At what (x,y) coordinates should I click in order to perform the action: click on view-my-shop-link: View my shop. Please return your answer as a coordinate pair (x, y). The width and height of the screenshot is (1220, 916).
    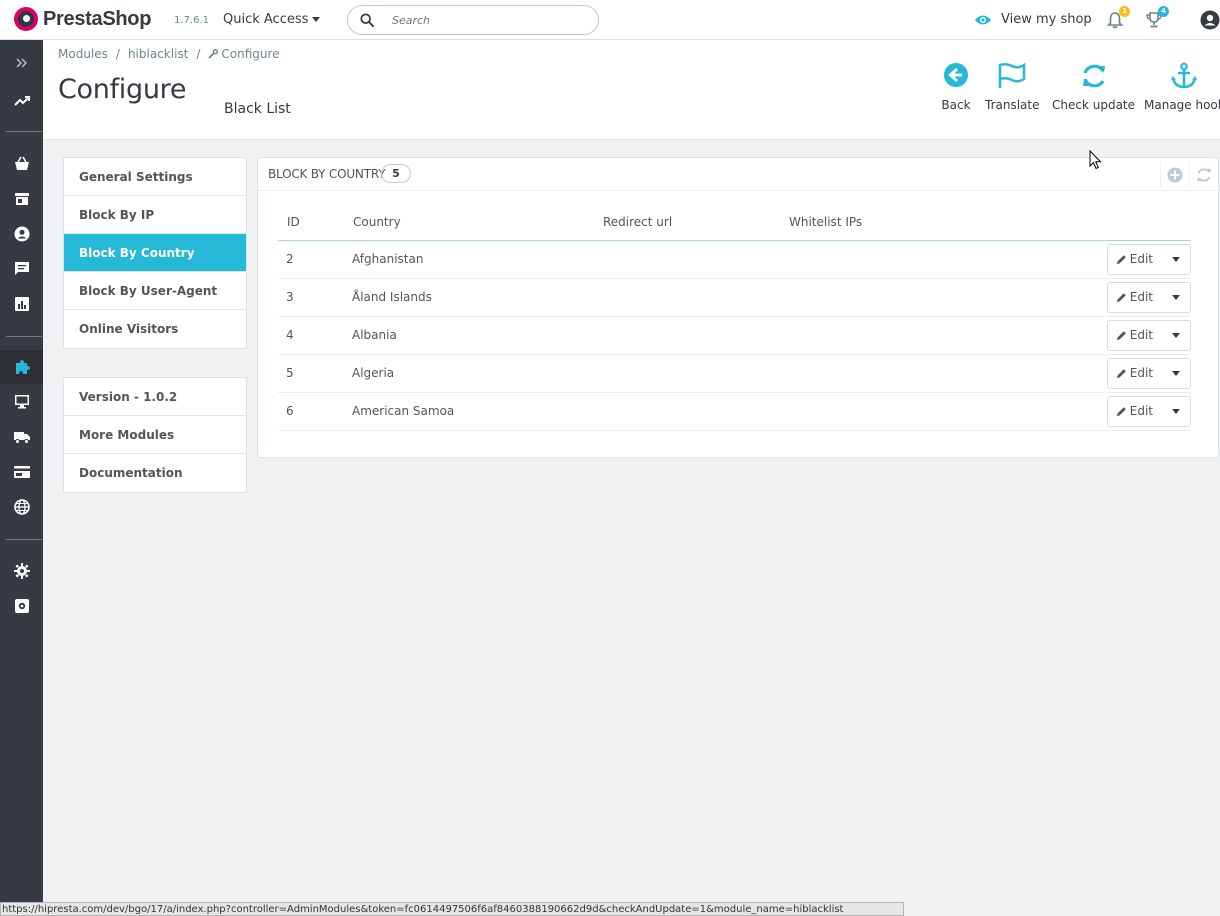
    Looking at the image, I should click on (1033, 19).